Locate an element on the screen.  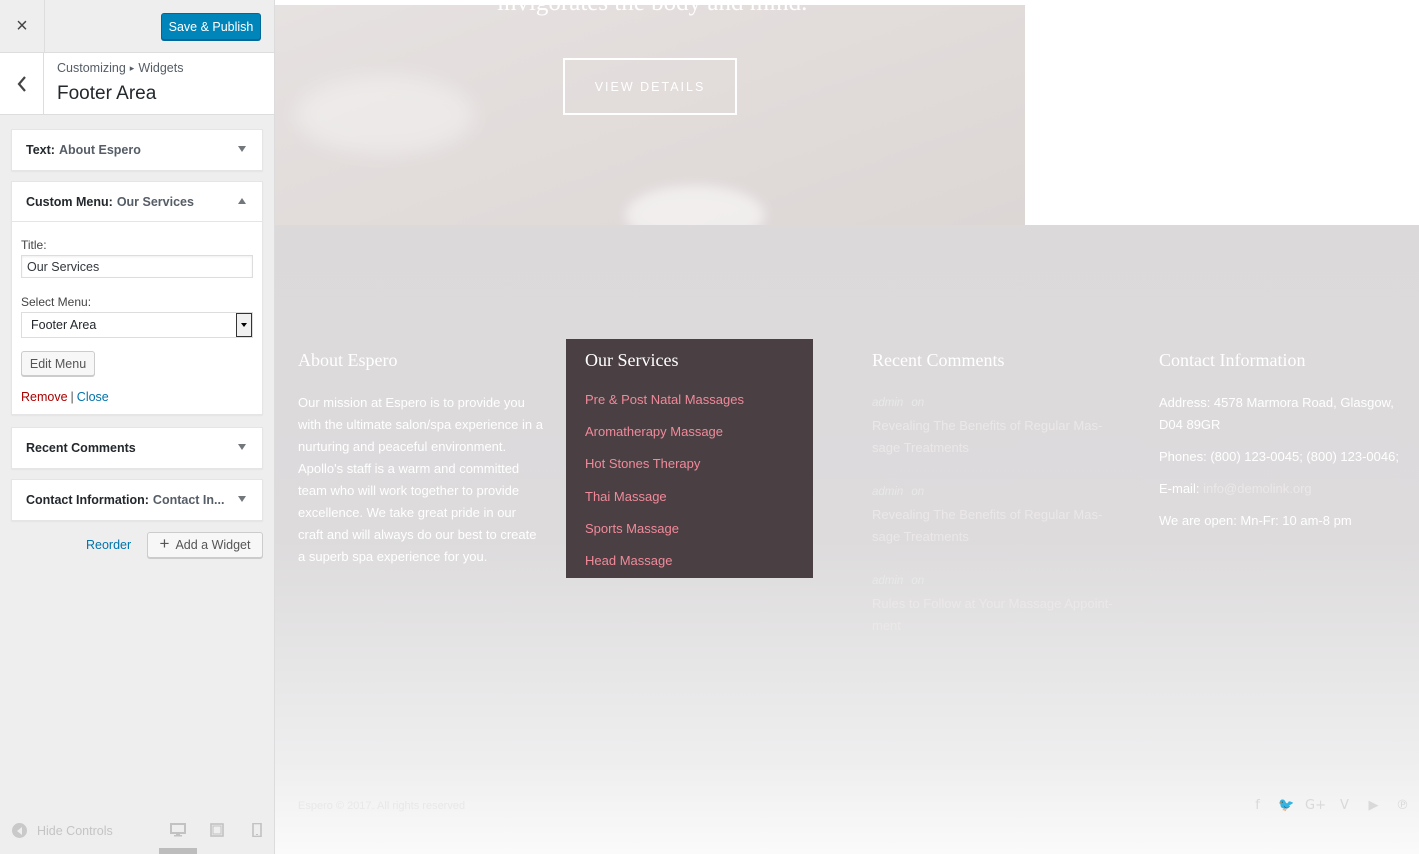
twitter-icon: 🐦 is located at coordinates (1286, 805).